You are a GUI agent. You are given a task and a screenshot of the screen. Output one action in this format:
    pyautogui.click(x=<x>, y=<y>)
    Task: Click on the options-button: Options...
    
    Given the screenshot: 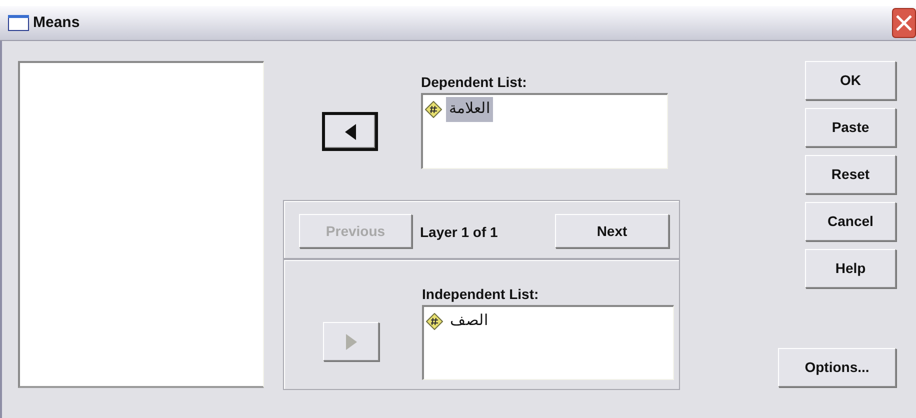 What is the action you would take?
    pyautogui.click(x=837, y=367)
    